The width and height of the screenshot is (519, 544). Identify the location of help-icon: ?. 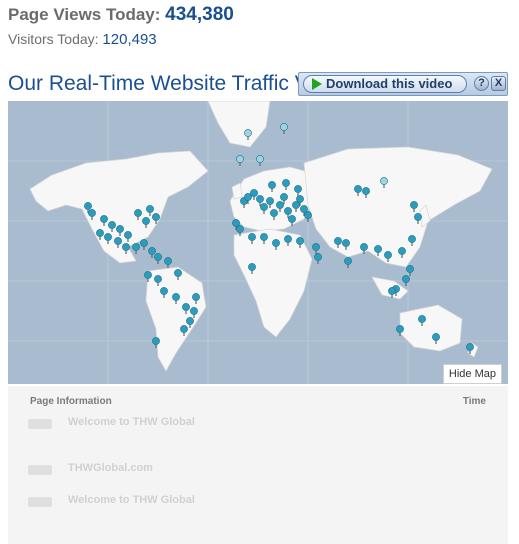
(481, 83).